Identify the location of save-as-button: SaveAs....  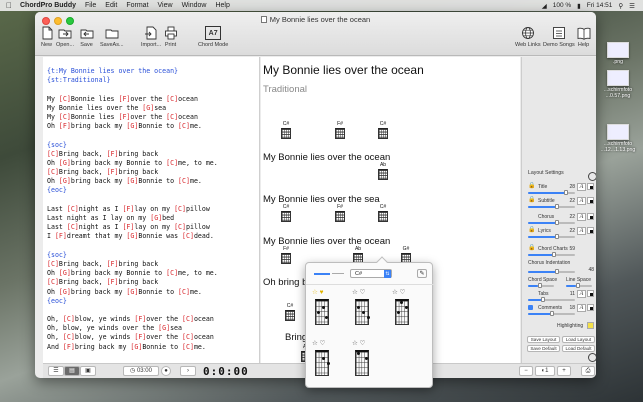
(112, 37).